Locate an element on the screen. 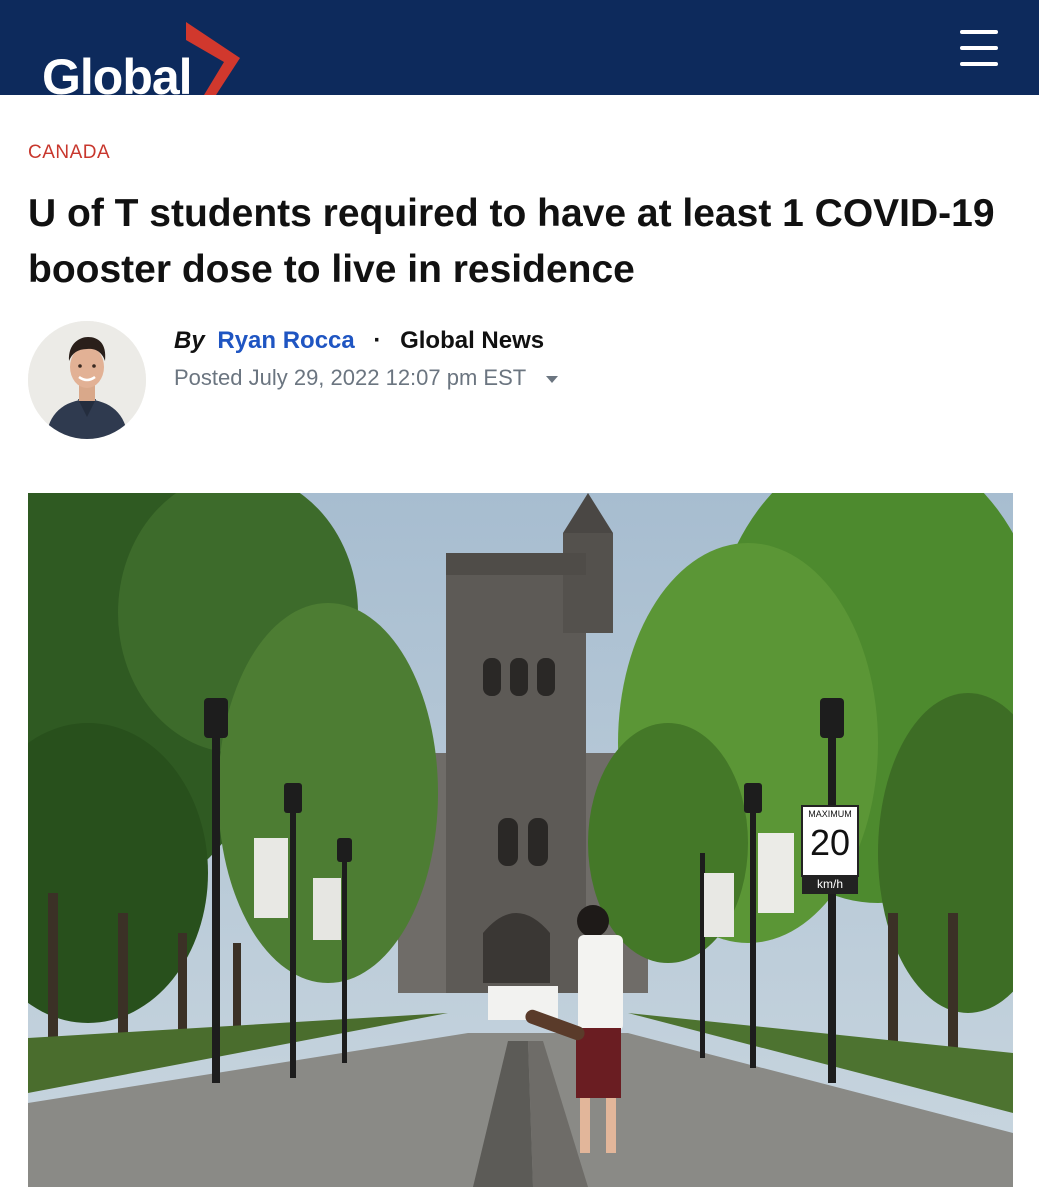 This screenshot has width=1039, height=1200. site-header: Global is located at coordinates (519, 47).